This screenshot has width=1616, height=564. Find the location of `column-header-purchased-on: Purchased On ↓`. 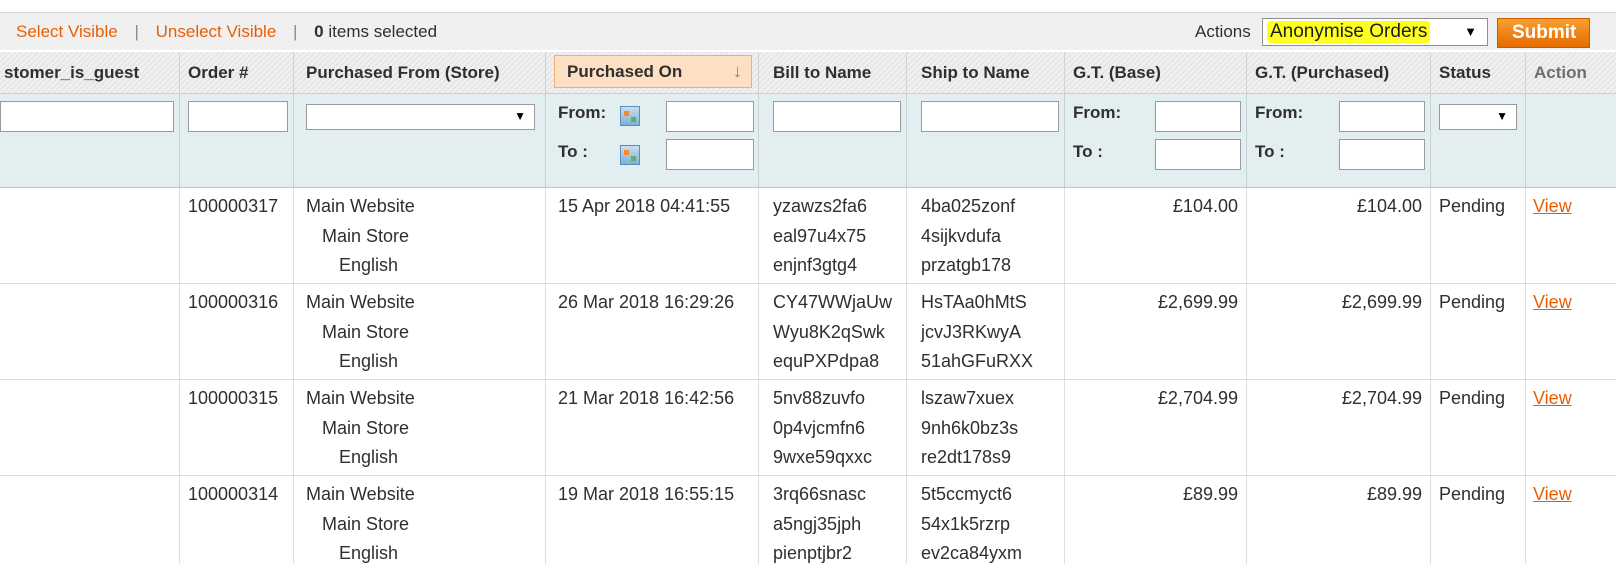

column-header-purchased-on: Purchased On ↓ is located at coordinates (652, 72).